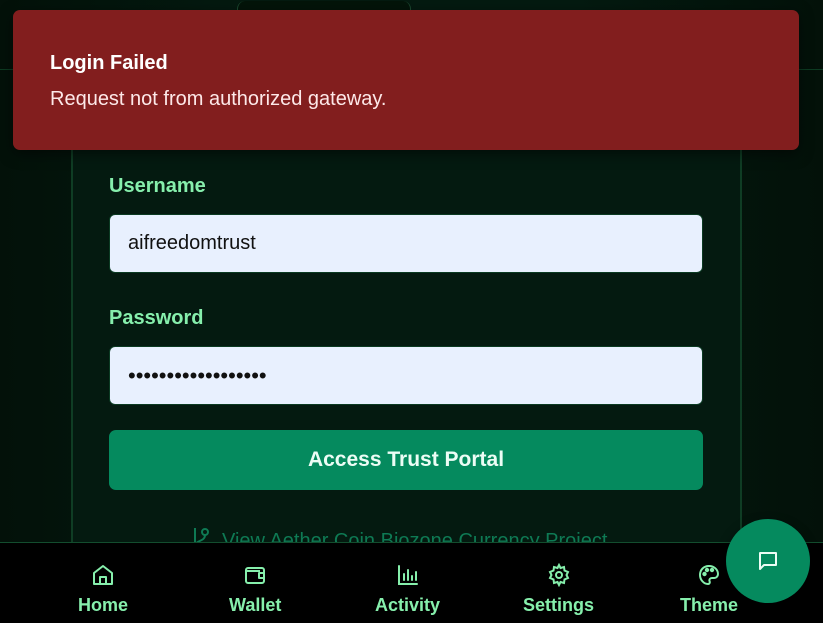  What do you see at coordinates (255, 589) in the screenshot?
I see `nav-item-wallet: Wallet` at bounding box center [255, 589].